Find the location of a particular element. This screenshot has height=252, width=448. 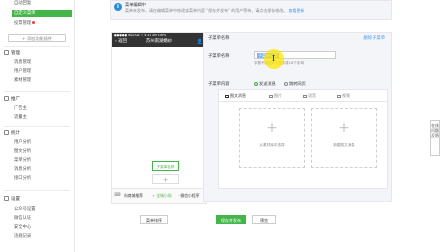

delete-sub-menu-link: 删除子菜单 is located at coordinates (374, 38).